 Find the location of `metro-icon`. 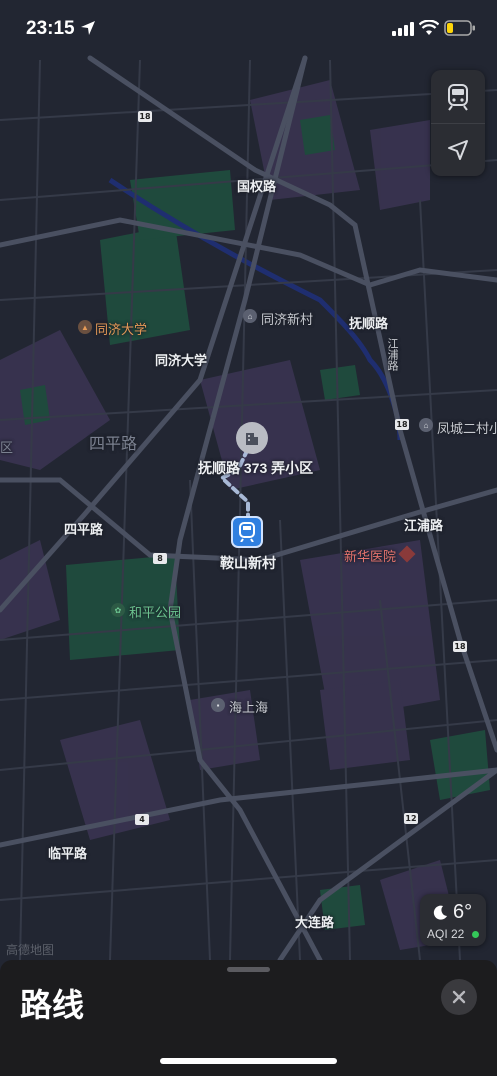

metro-icon is located at coordinates (247, 532).